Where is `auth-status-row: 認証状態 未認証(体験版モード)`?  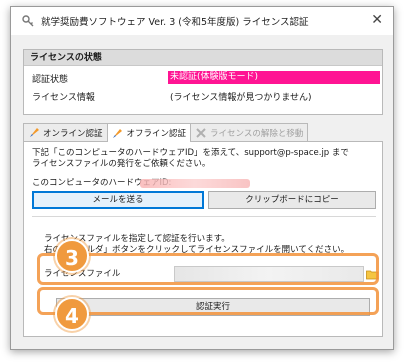
auth-status-row: 認証状態 未認証(体験版モード) is located at coordinates (203, 78).